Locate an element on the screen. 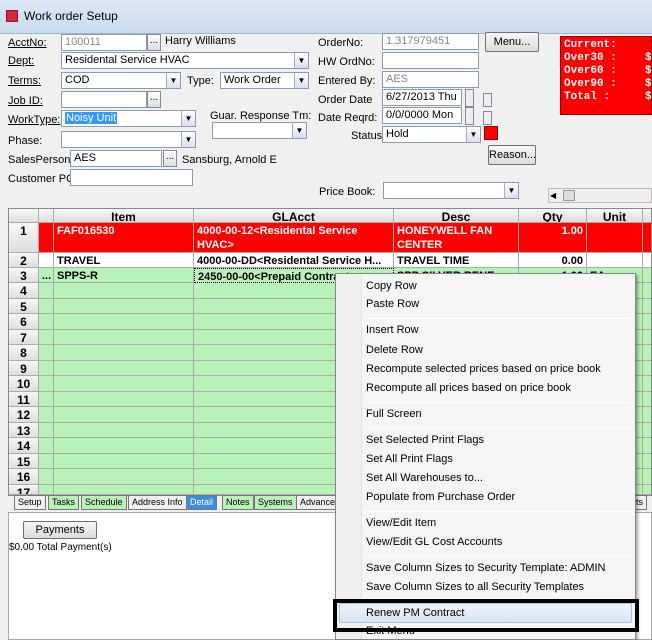 The image size is (652, 640). datereqrd-calendar-icon is located at coordinates (469, 116).